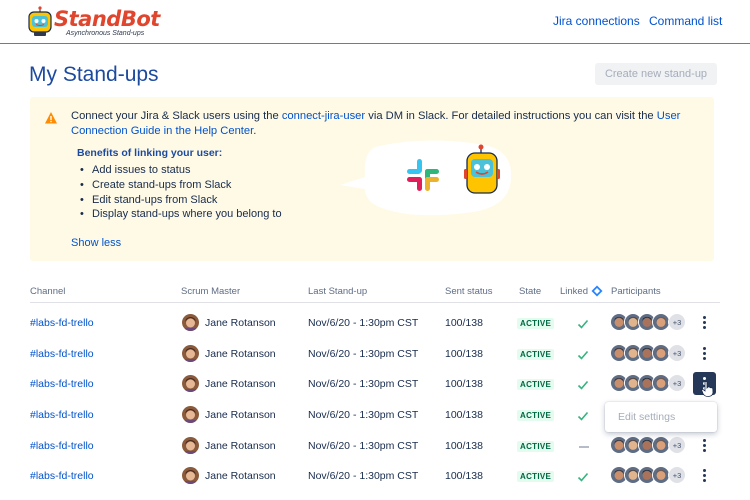  What do you see at coordinates (181, 185) in the screenshot?
I see `benefit-item: Create stand-ups from Slack` at bounding box center [181, 185].